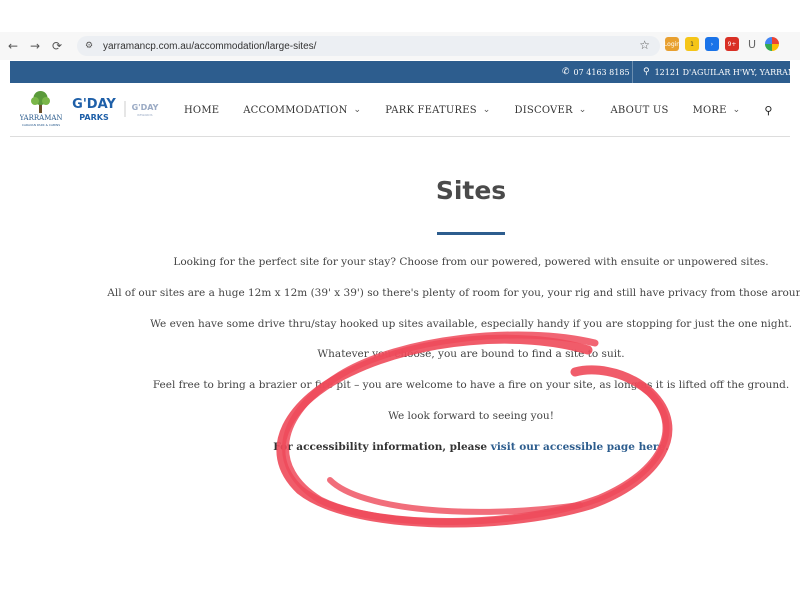  Describe the element at coordinates (41, 118) in the screenshot. I see `yarraman-logo-text: YARRAMAN` at that location.